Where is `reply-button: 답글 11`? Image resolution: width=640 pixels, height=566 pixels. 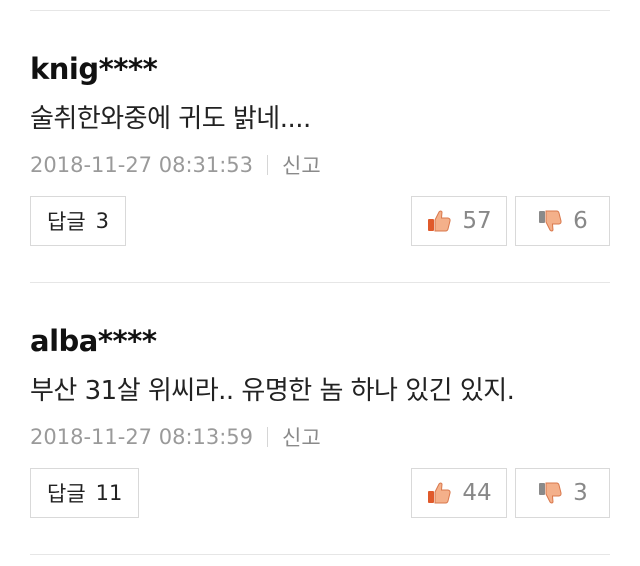 reply-button: 답글 11 is located at coordinates (85, 493).